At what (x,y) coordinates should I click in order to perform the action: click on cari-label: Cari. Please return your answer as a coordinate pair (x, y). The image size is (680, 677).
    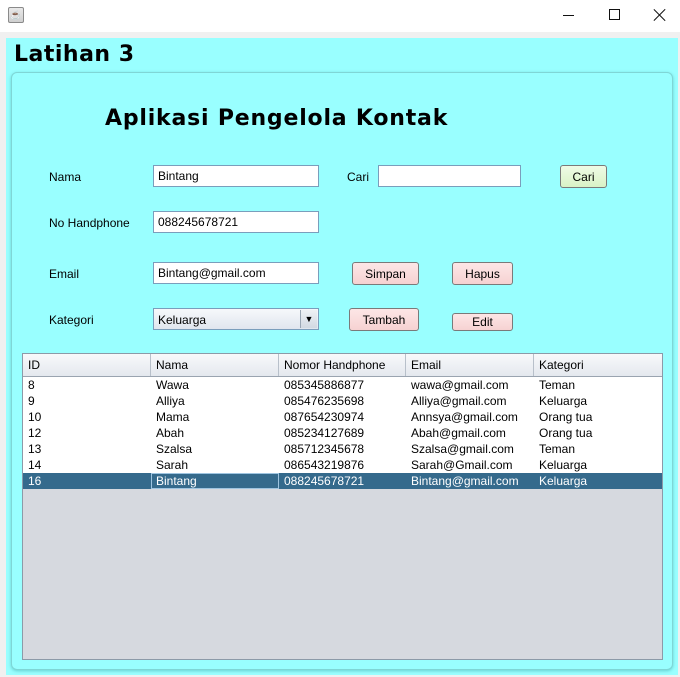
    Looking at the image, I should click on (358, 177).